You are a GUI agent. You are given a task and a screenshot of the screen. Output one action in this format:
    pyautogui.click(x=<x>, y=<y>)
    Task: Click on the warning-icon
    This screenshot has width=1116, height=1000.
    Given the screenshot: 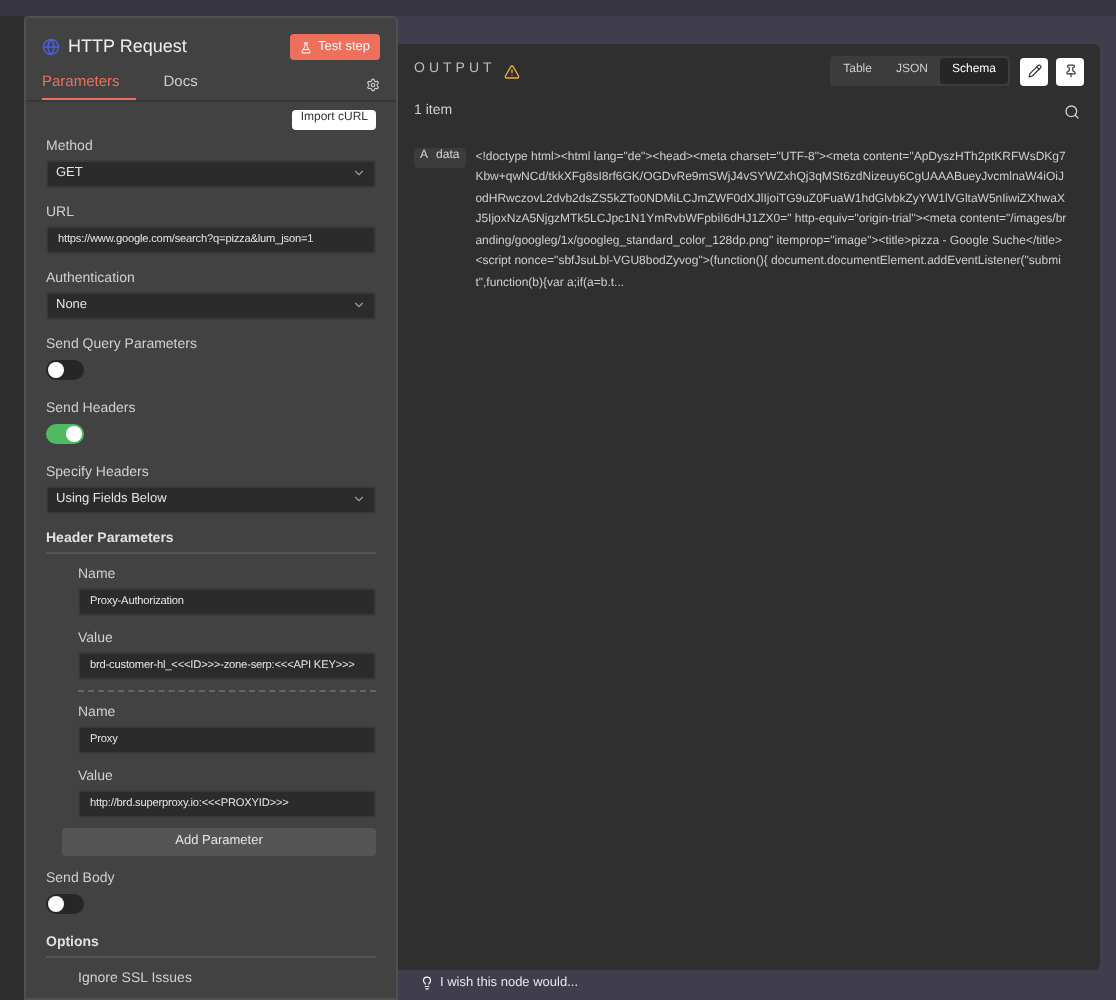 What is the action you would take?
    pyautogui.click(x=511, y=71)
    